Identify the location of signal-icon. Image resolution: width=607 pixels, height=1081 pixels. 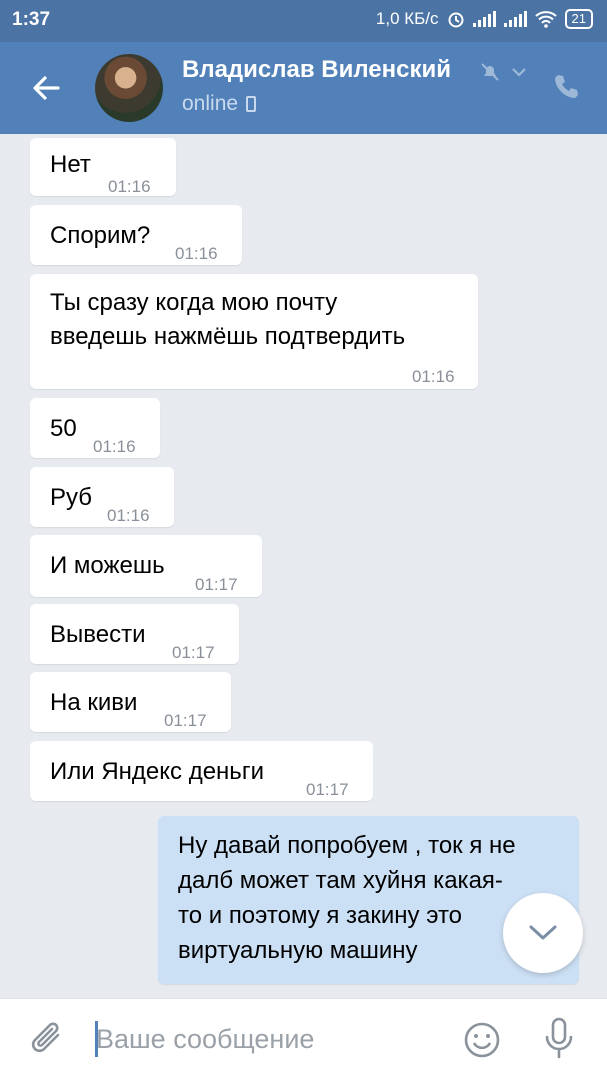
(484, 19).